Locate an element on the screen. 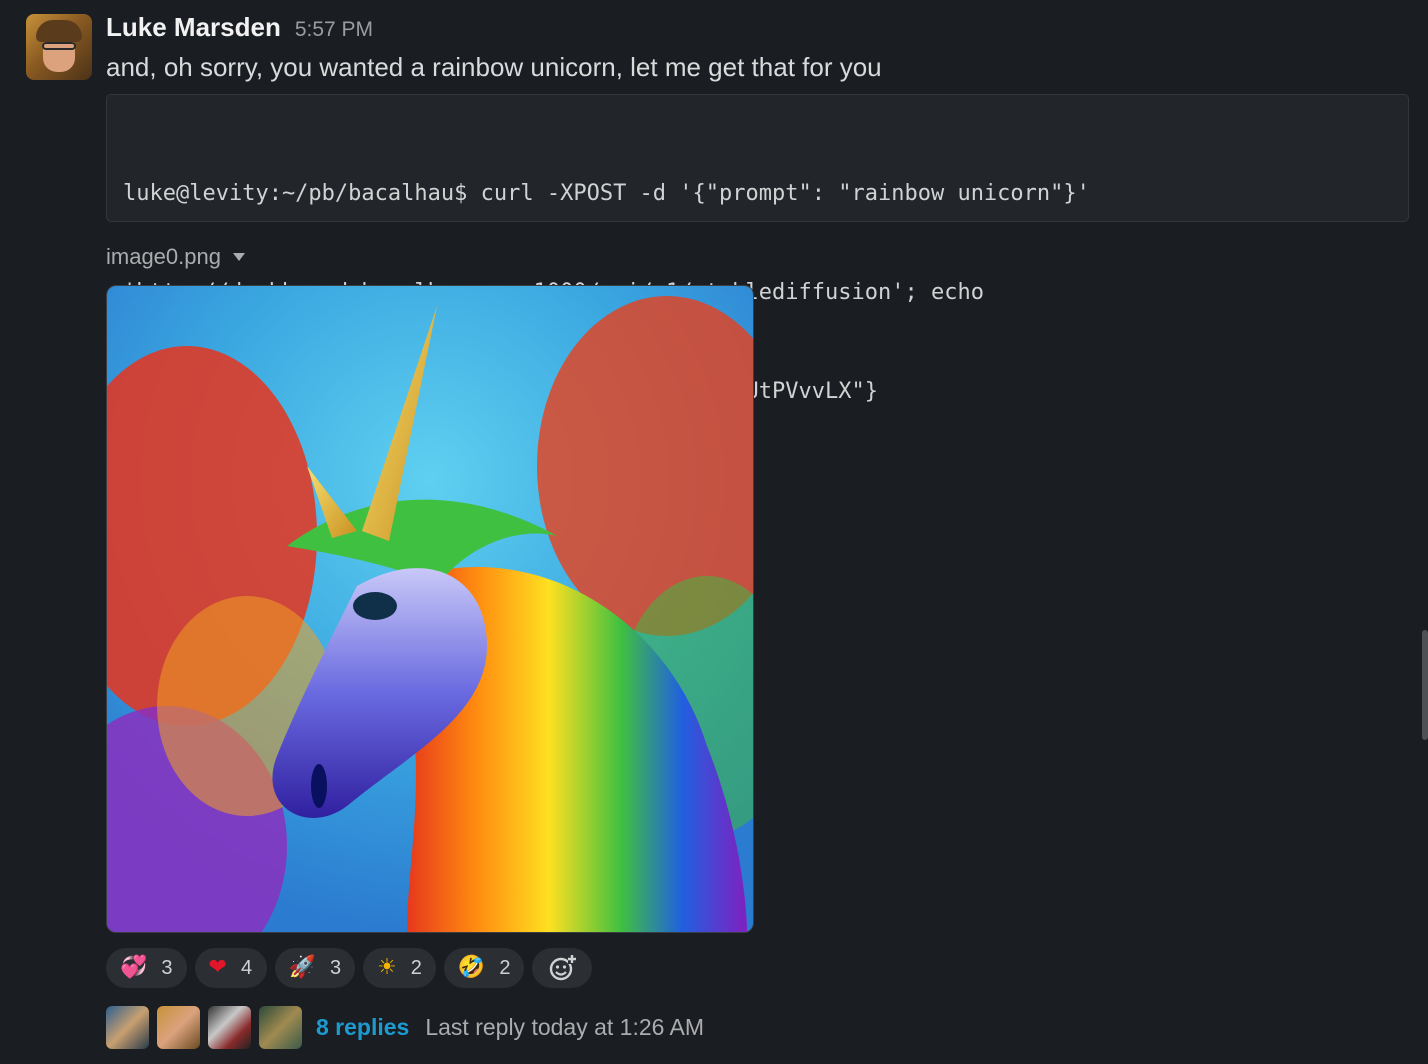 The width and height of the screenshot is (1428, 1064). reaction-rofl: 🤣 2 is located at coordinates (484, 968).